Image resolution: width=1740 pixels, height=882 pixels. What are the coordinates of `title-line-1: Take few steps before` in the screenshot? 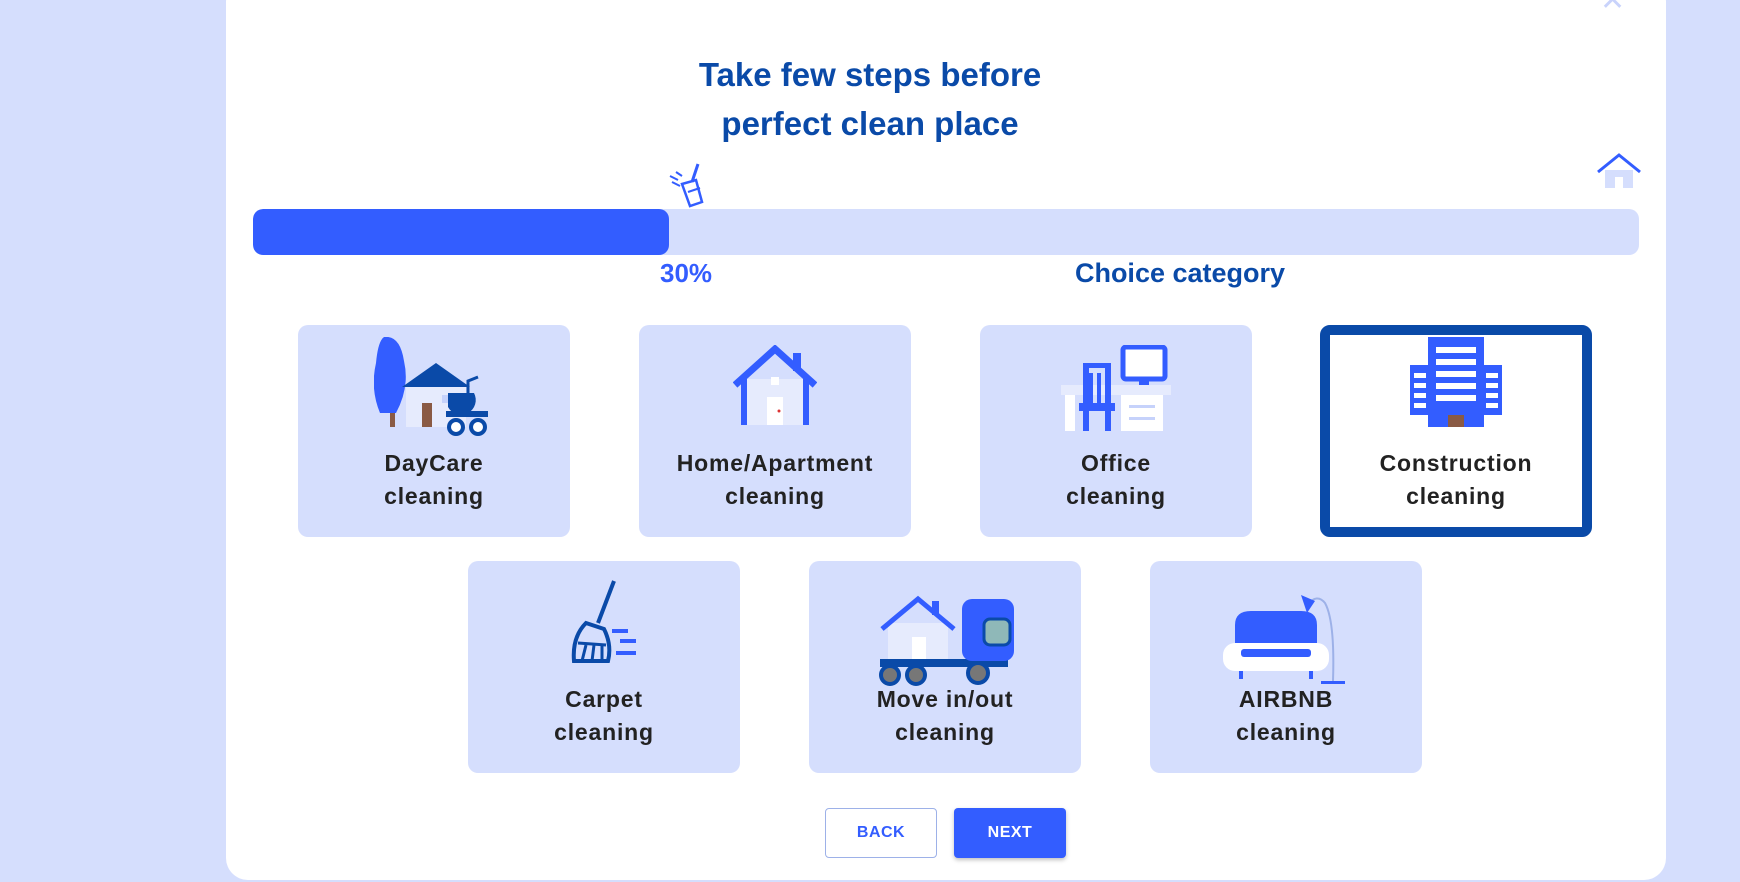 It's located at (870, 74).